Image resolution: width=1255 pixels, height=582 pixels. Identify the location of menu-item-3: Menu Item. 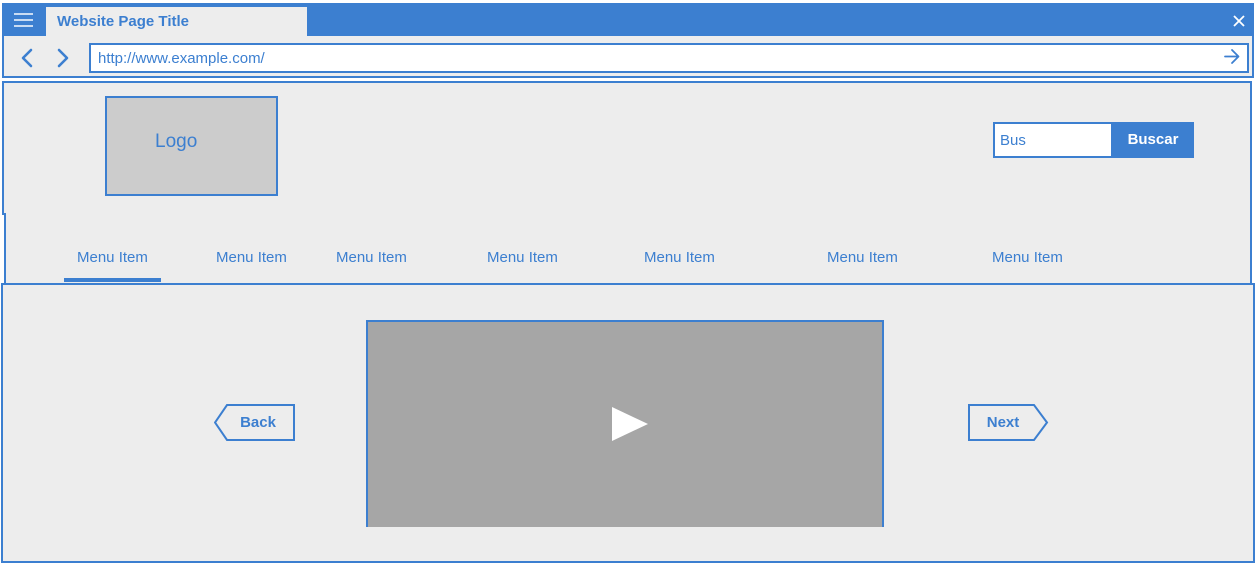
(371, 257).